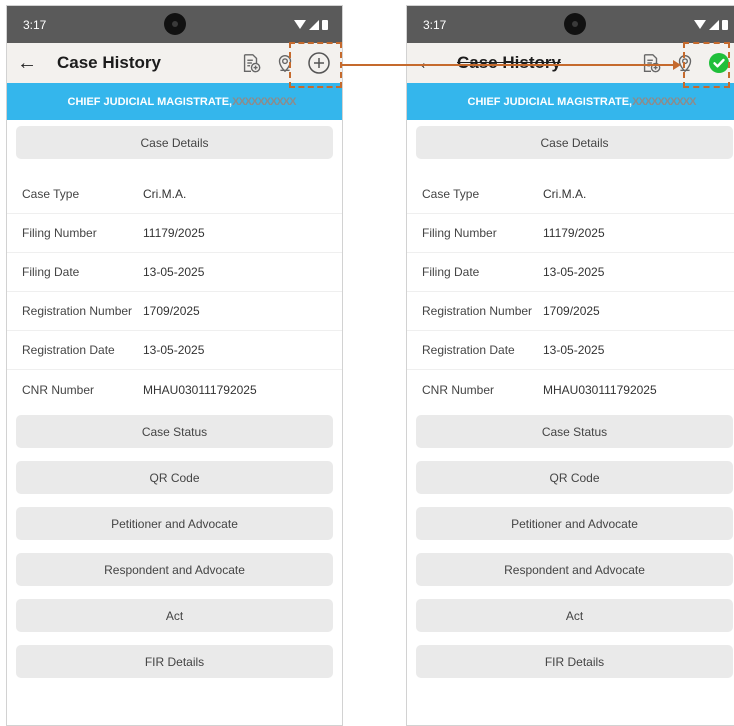 This screenshot has height=726, width=734. Describe the element at coordinates (315, 65) in the screenshot. I see `highlight-box-before` at that location.